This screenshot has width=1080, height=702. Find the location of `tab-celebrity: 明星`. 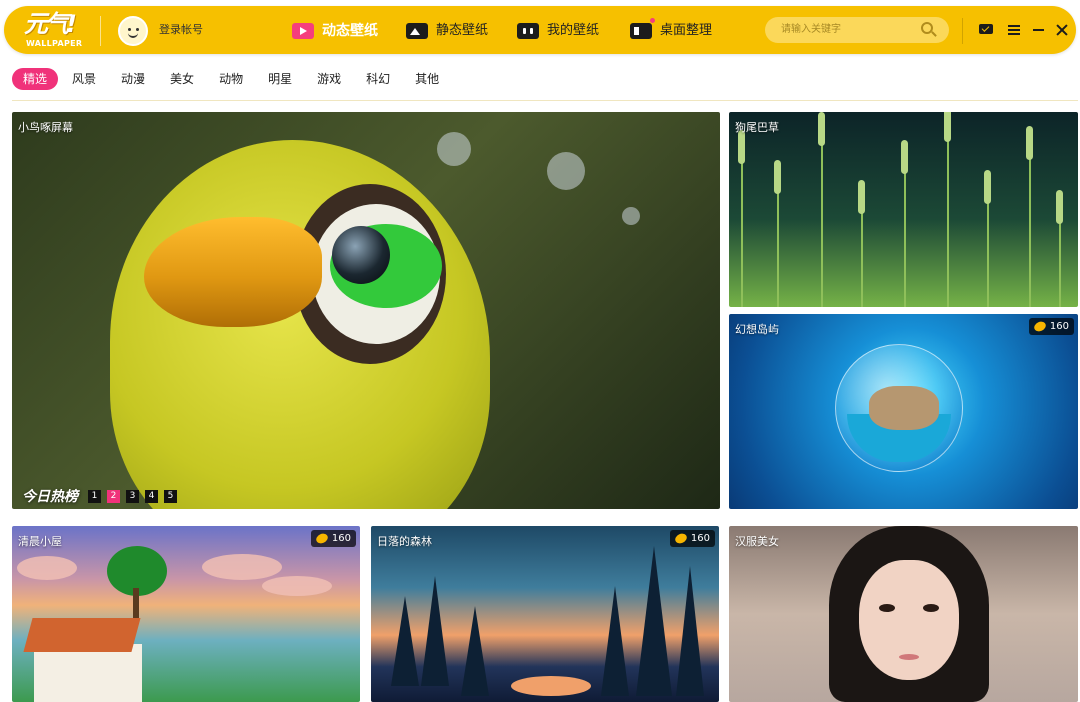

tab-celebrity: 明星 is located at coordinates (280, 79).